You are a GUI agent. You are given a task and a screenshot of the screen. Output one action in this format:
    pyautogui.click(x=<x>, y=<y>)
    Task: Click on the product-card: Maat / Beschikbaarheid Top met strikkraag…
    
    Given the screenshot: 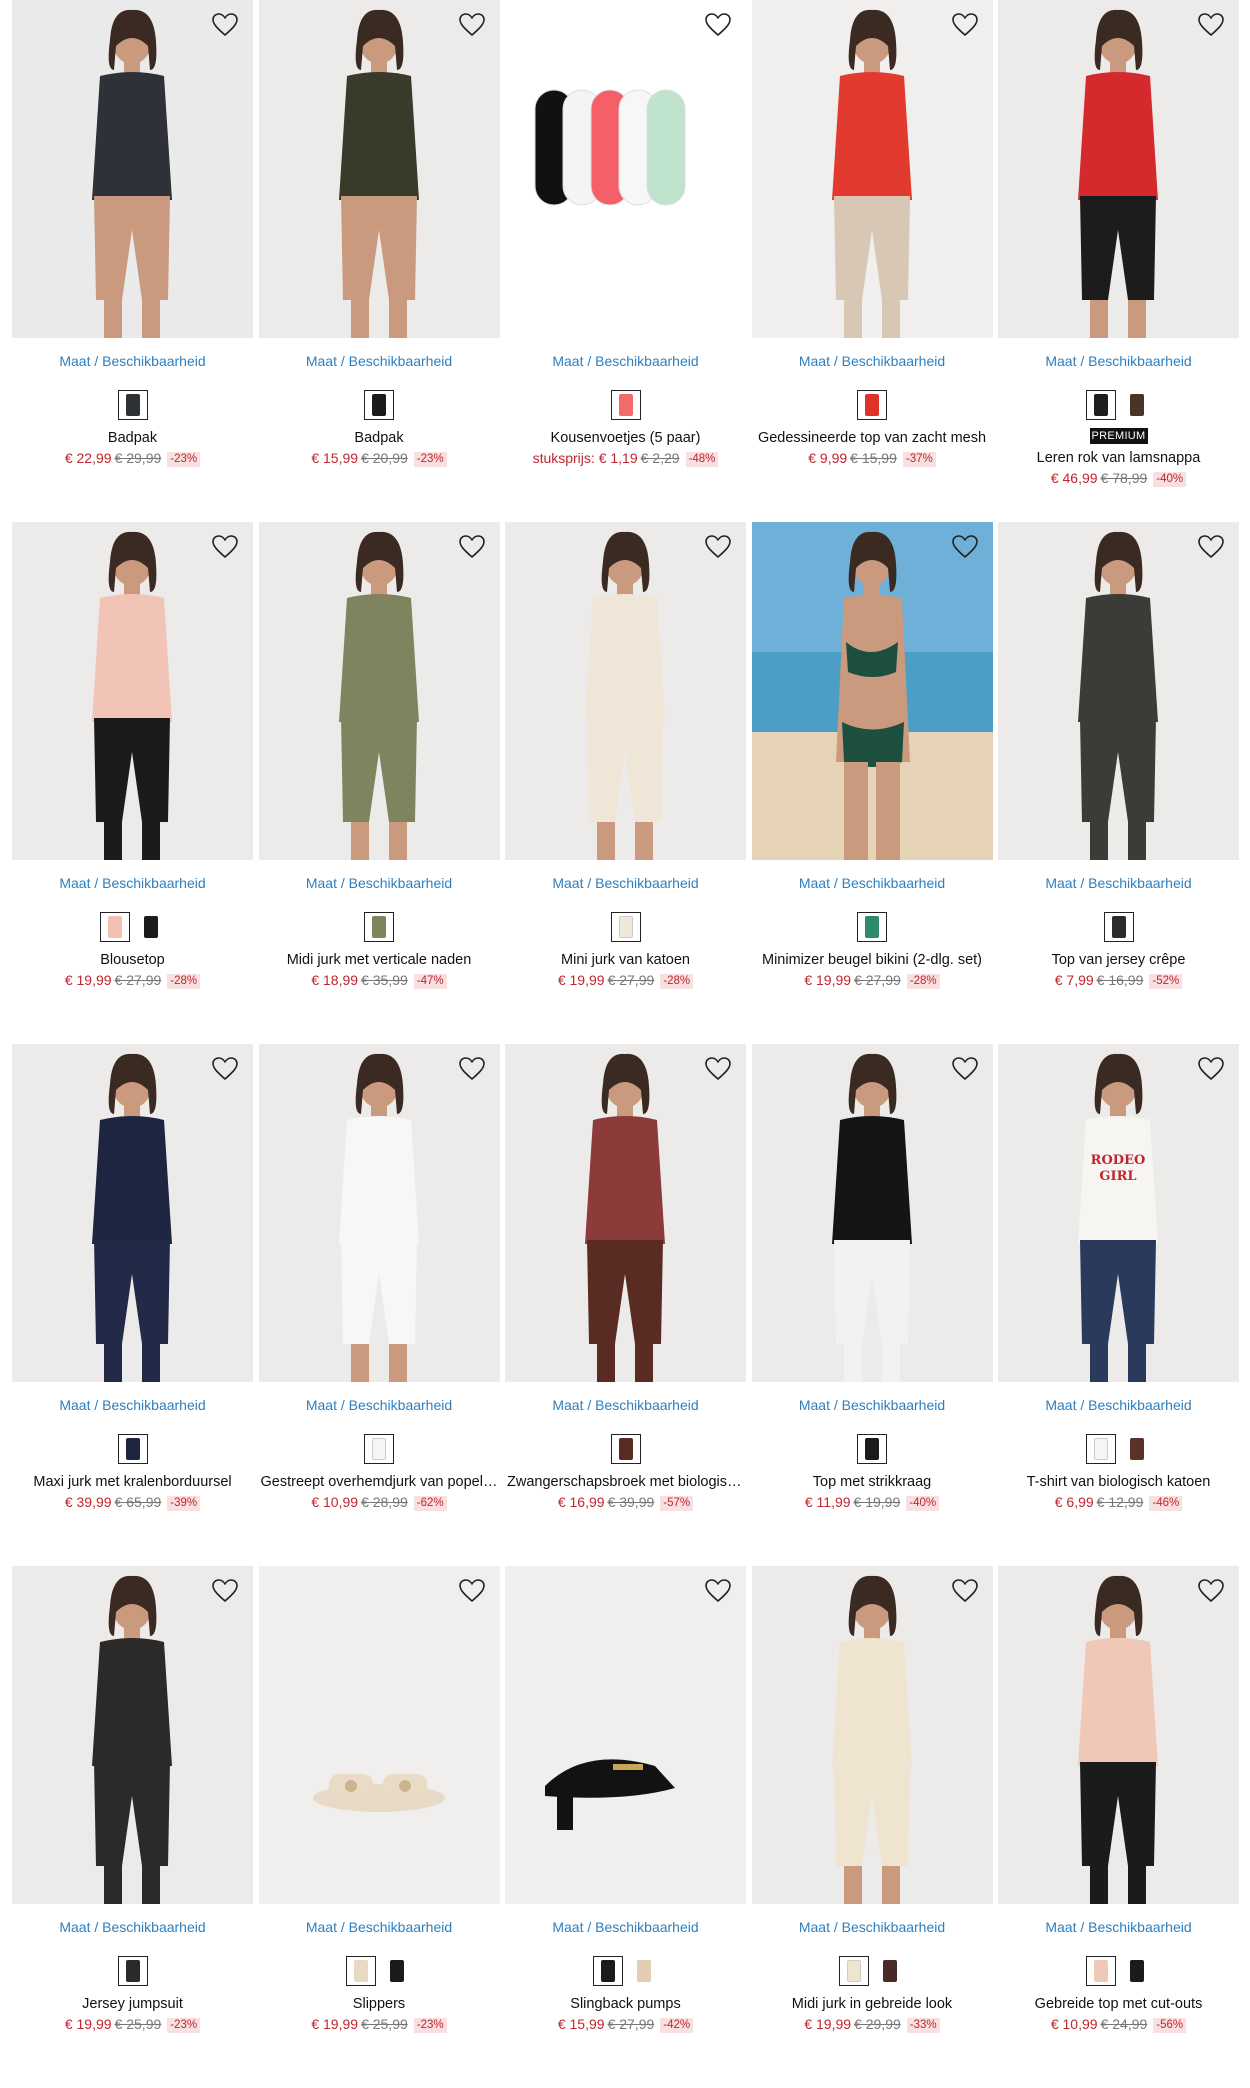 What is the action you would take?
    pyautogui.click(x=872, y=1305)
    